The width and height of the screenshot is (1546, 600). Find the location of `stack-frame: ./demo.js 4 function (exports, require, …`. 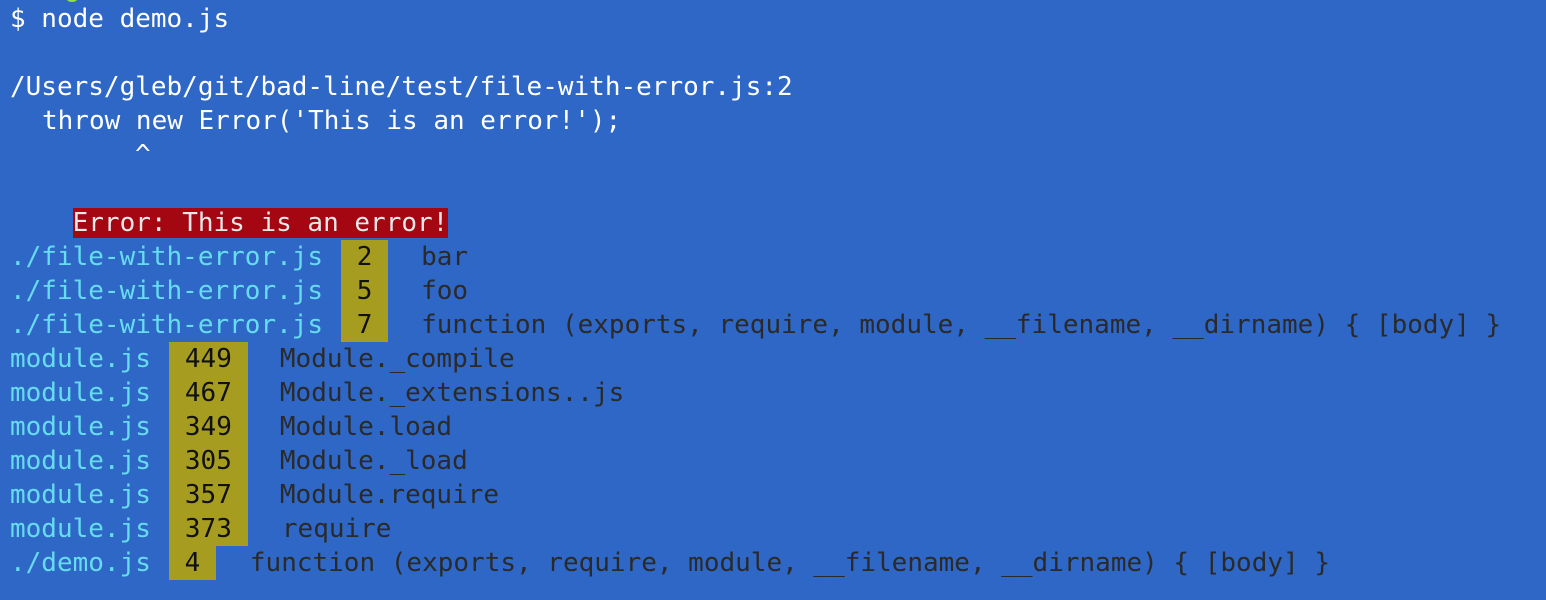

stack-frame: ./demo.js 4 function (exports, require, … is located at coordinates (778, 563).